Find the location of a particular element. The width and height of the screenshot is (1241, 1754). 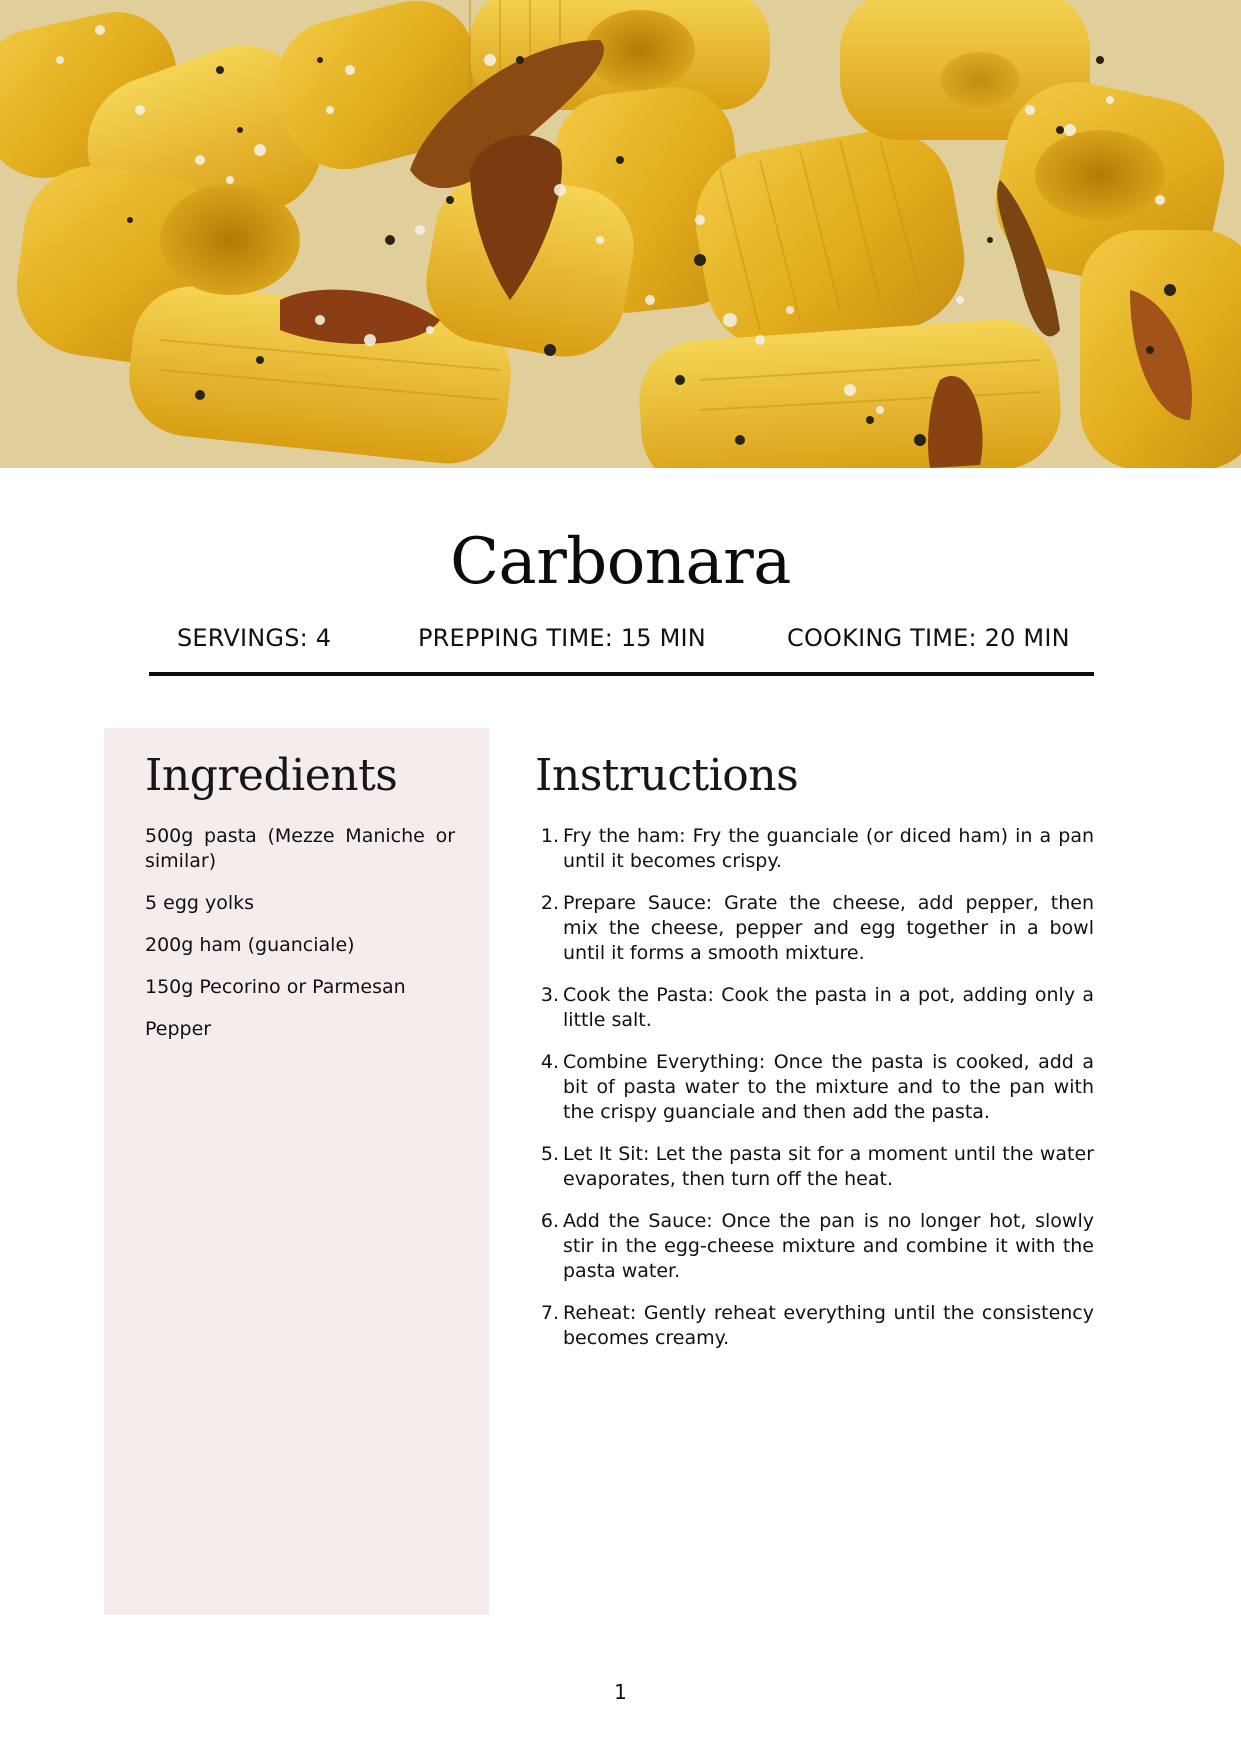

prepping-time-label: PREPPING TIME: 15 MIN is located at coordinates (562, 638).